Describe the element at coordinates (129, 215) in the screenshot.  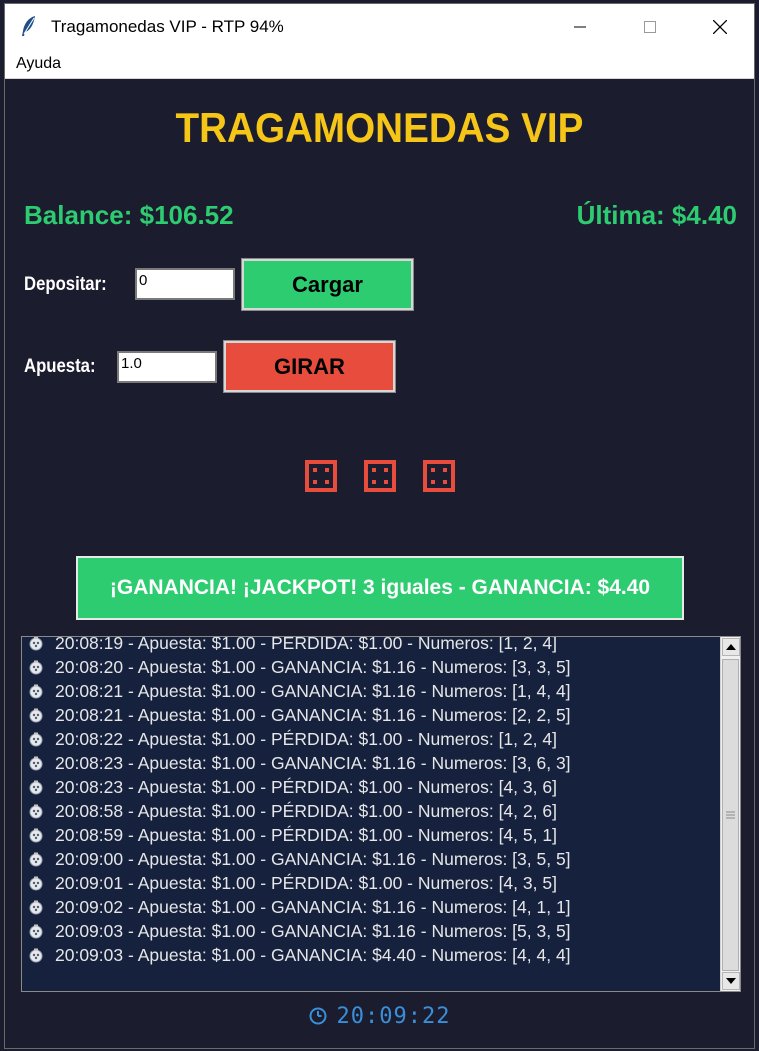
I see `balance-label: Balance: $106.52` at that location.